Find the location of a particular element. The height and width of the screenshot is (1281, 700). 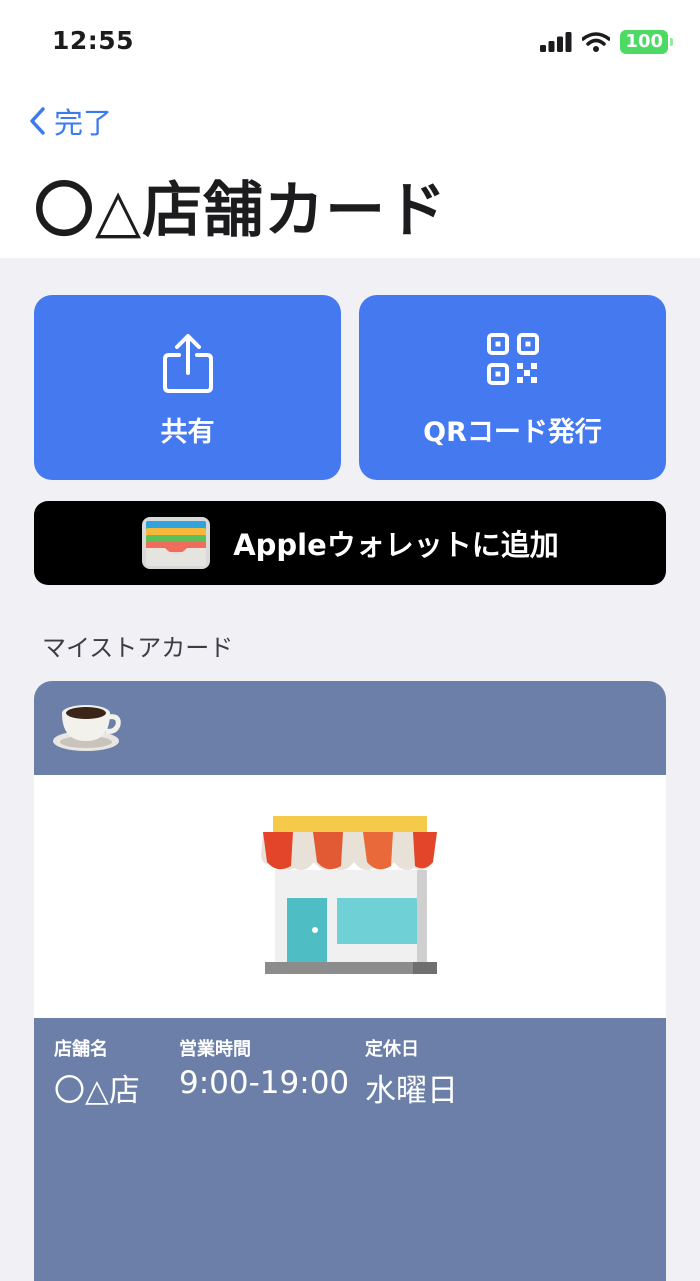

status-indicators: 100 is located at coordinates (606, 42).